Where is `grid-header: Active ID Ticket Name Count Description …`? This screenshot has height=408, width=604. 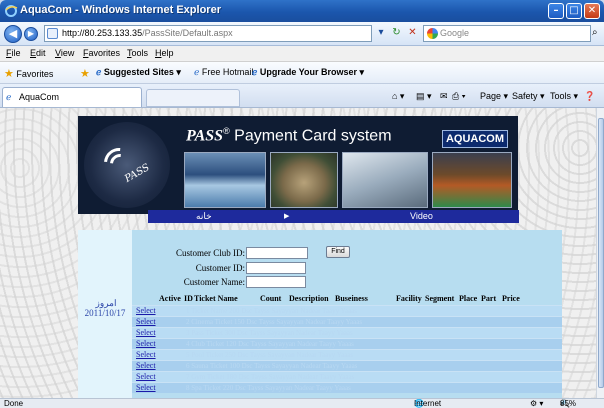 grid-header: Active ID Ticket Name Count Description … is located at coordinates (347, 299).